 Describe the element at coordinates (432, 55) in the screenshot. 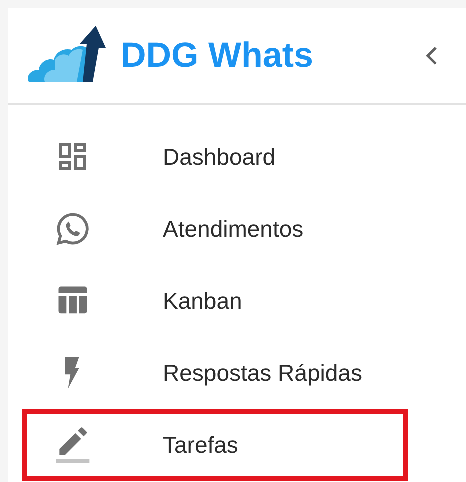

I see `chevron-left-icon` at that location.